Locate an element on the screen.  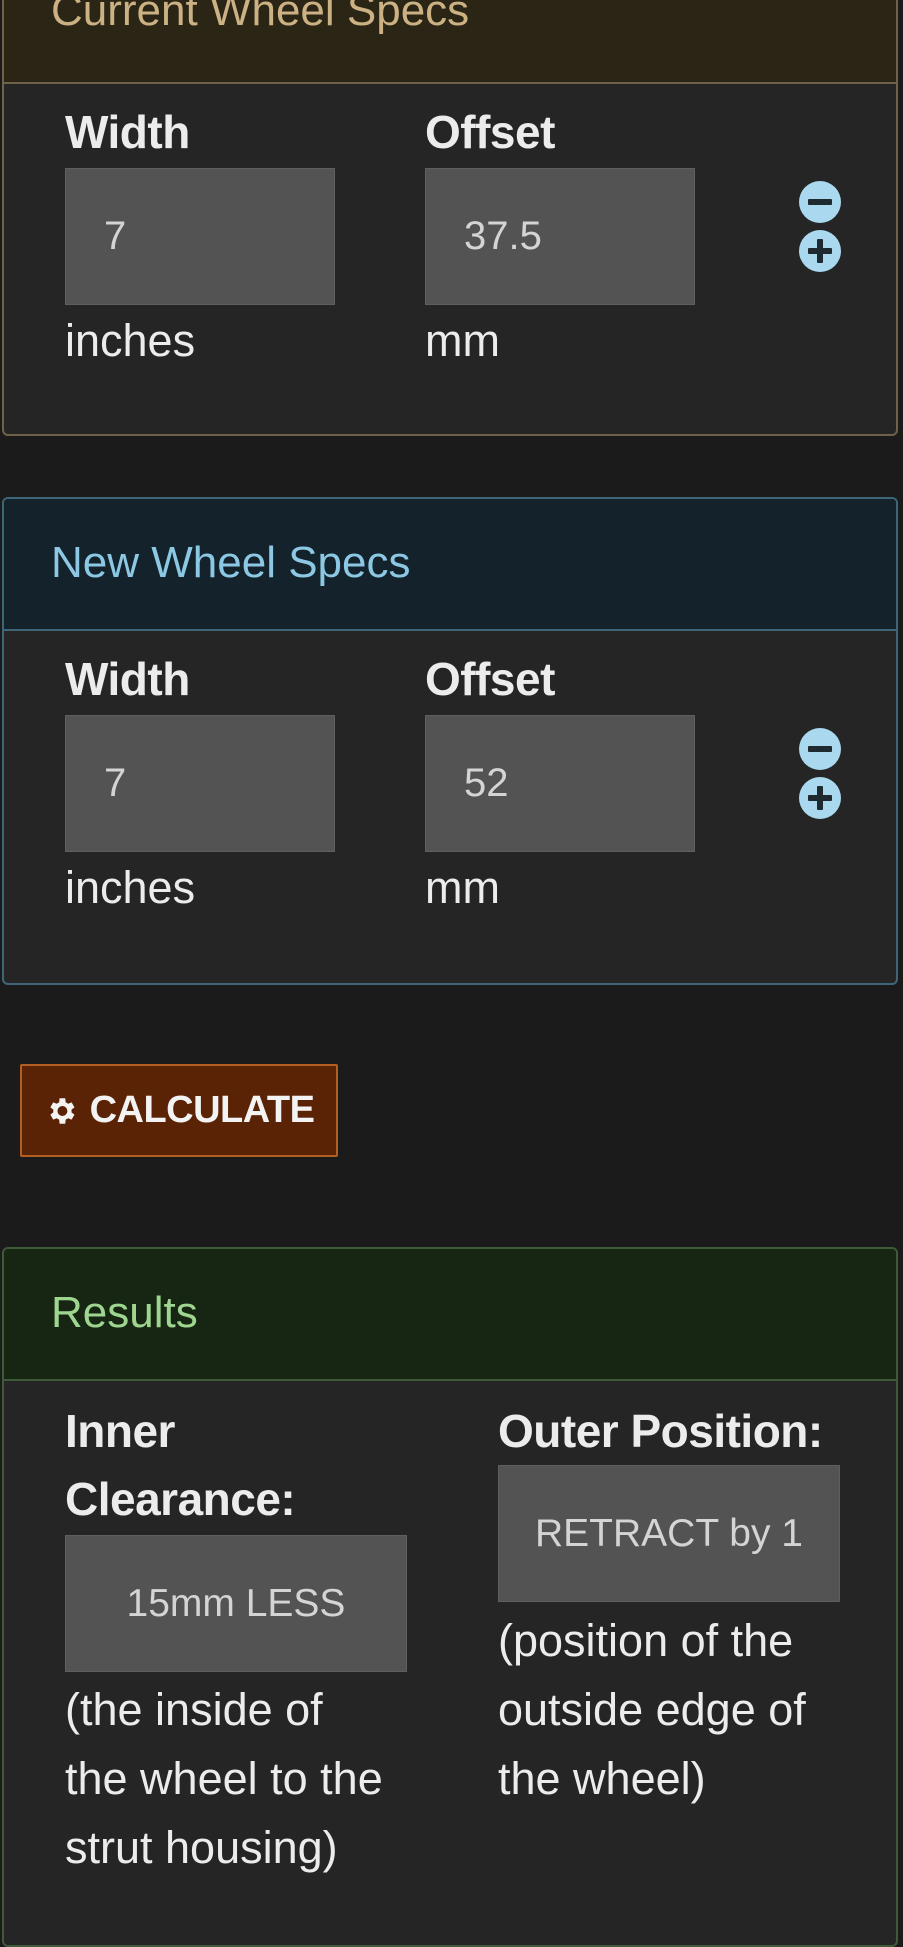
calculate-label: CALCULATE is located at coordinates (202, 1110).